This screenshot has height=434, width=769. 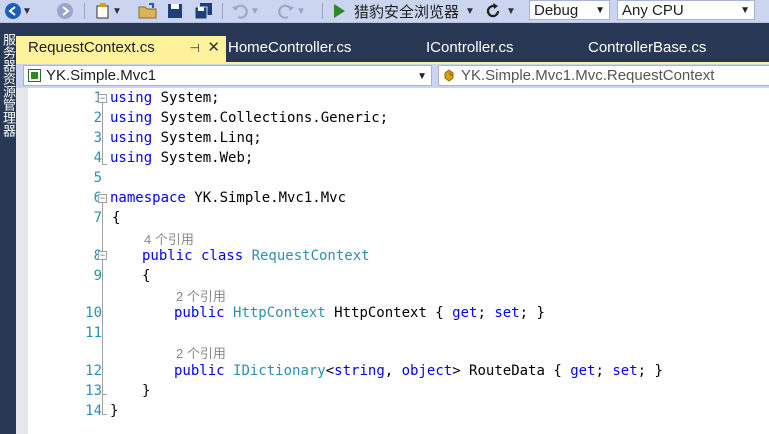 What do you see at coordinates (330, 371) in the screenshot?
I see `punctuation: <` at bounding box center [330, 371].